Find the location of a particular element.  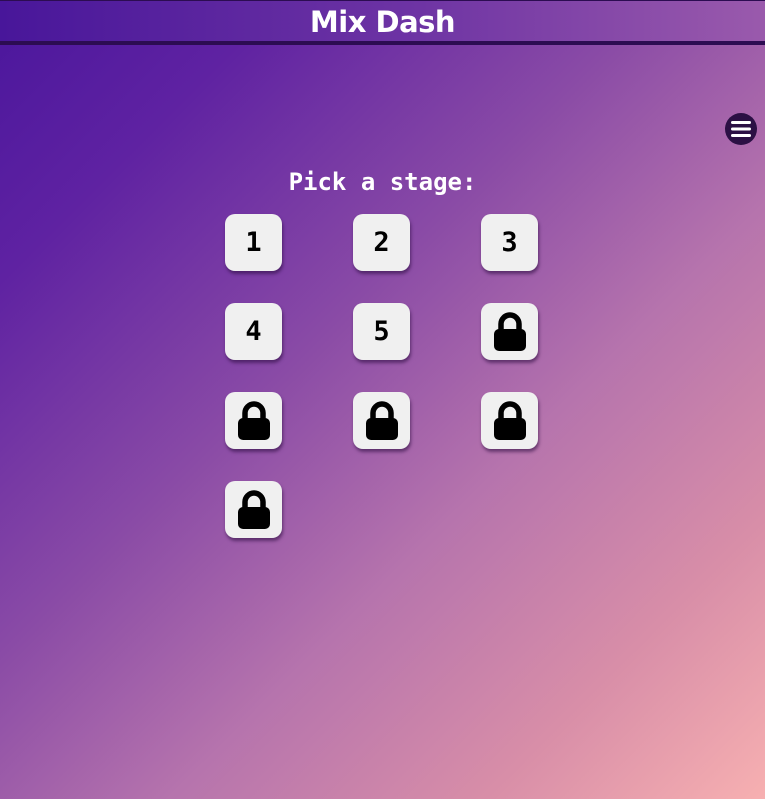

stage-tile-3: 3 is located at coordinates (509, 242).